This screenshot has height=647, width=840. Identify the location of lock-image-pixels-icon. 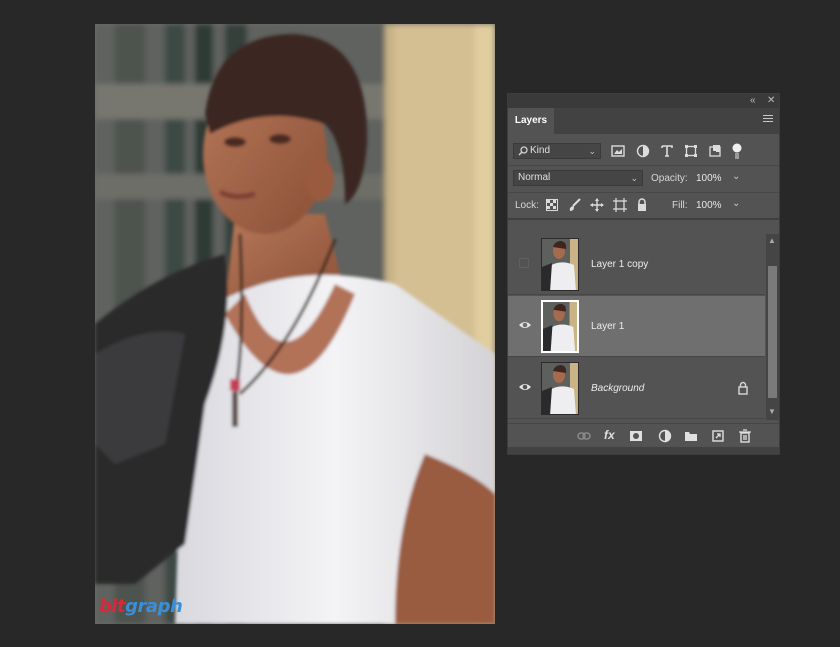
(575, 205).